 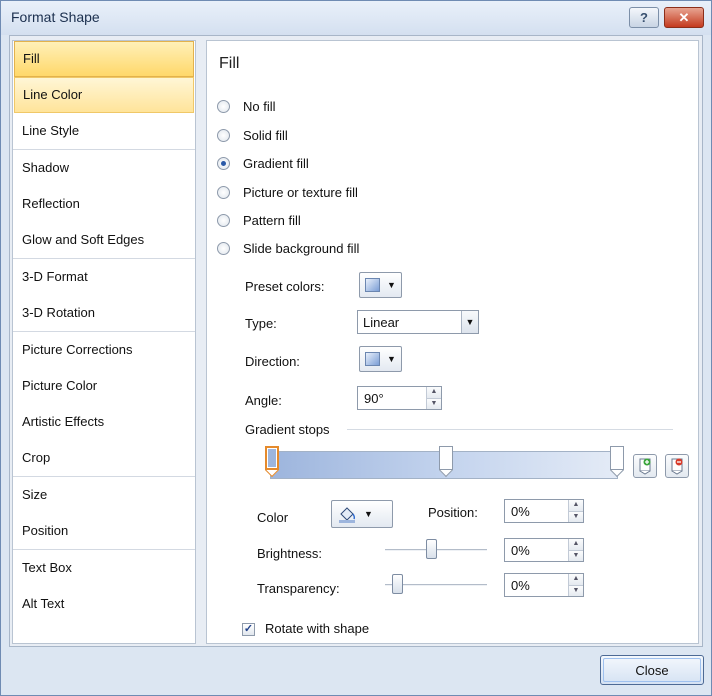 I want to click on preset-colors-label: Preset colors:, so click(x=285, y=286).